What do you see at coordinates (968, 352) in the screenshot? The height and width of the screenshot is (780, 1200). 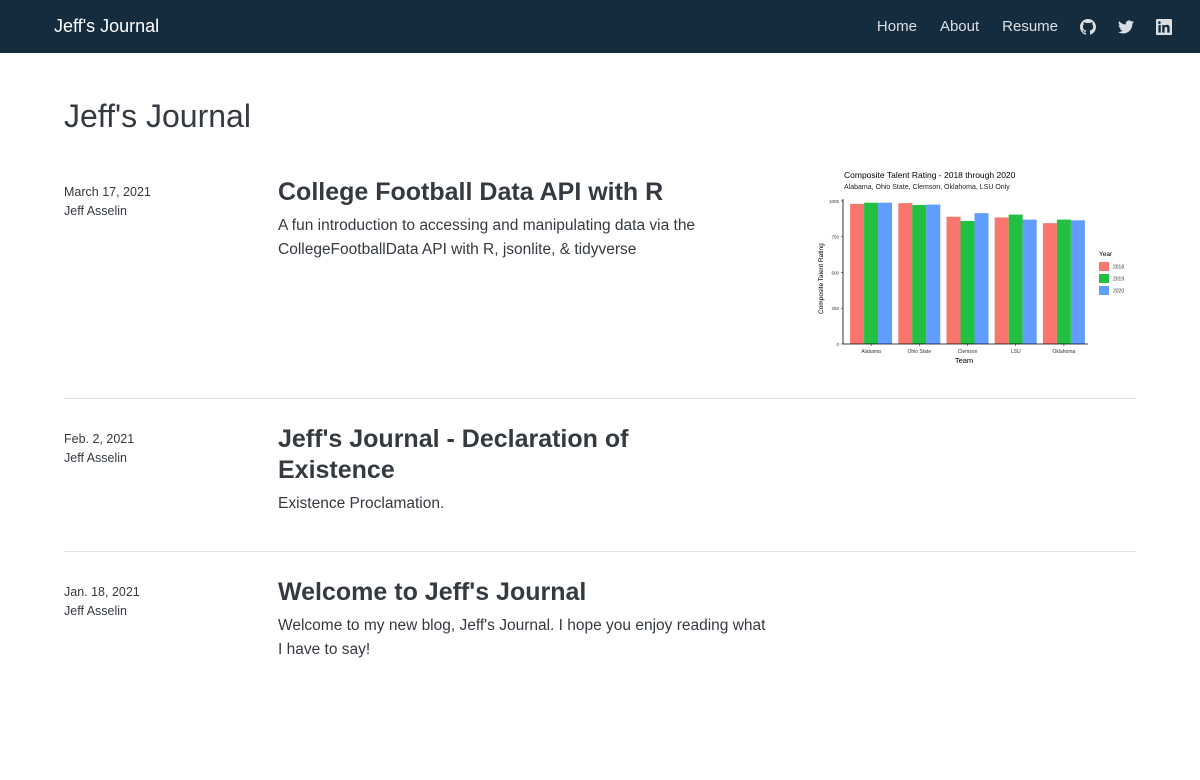 I see `chart-xtick-label: Clemson` at bounding box center [968, 352].